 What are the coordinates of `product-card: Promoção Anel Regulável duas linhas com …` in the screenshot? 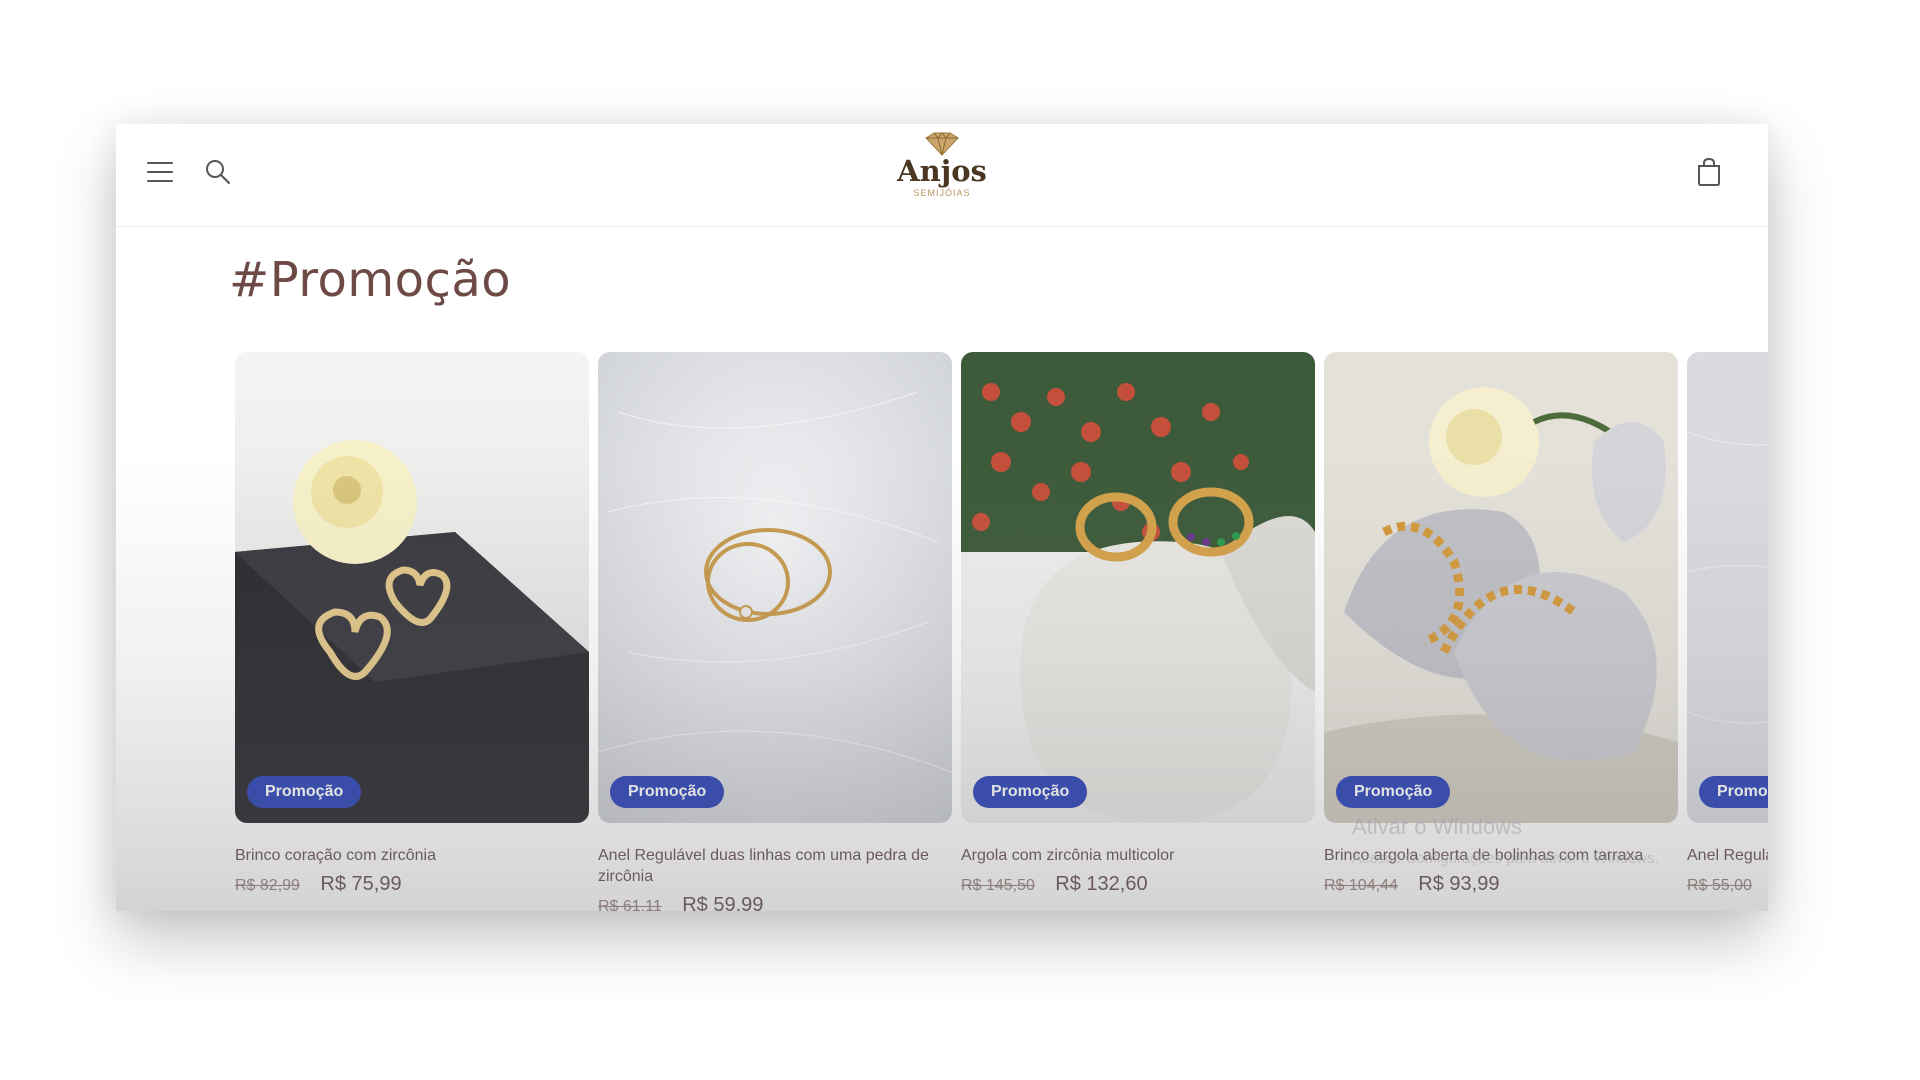 It's located at (775, 631).